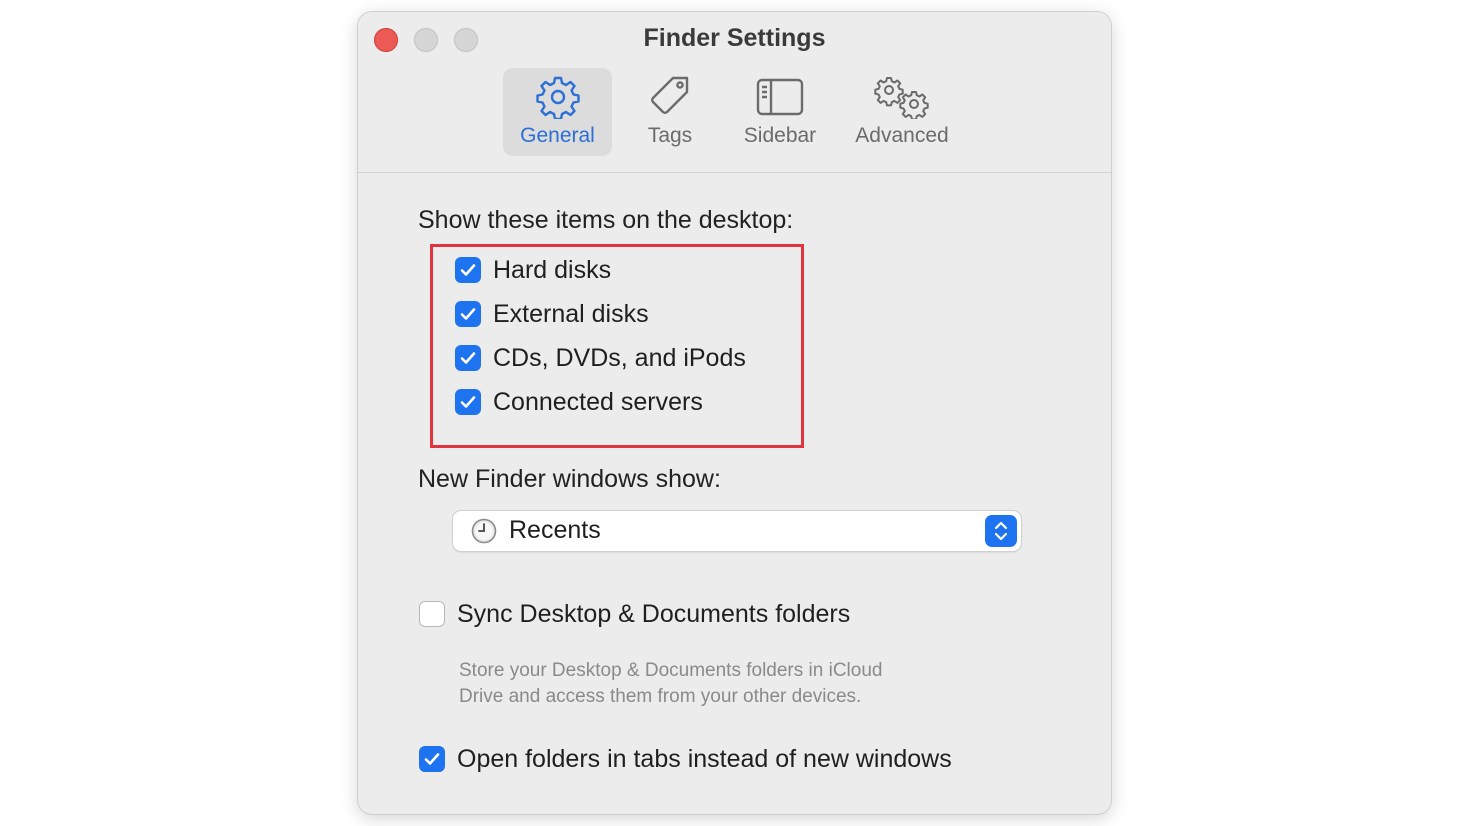 The height and width of the screenshot is (826, 1468). I want to click on gear-icon, so click(557, 97).